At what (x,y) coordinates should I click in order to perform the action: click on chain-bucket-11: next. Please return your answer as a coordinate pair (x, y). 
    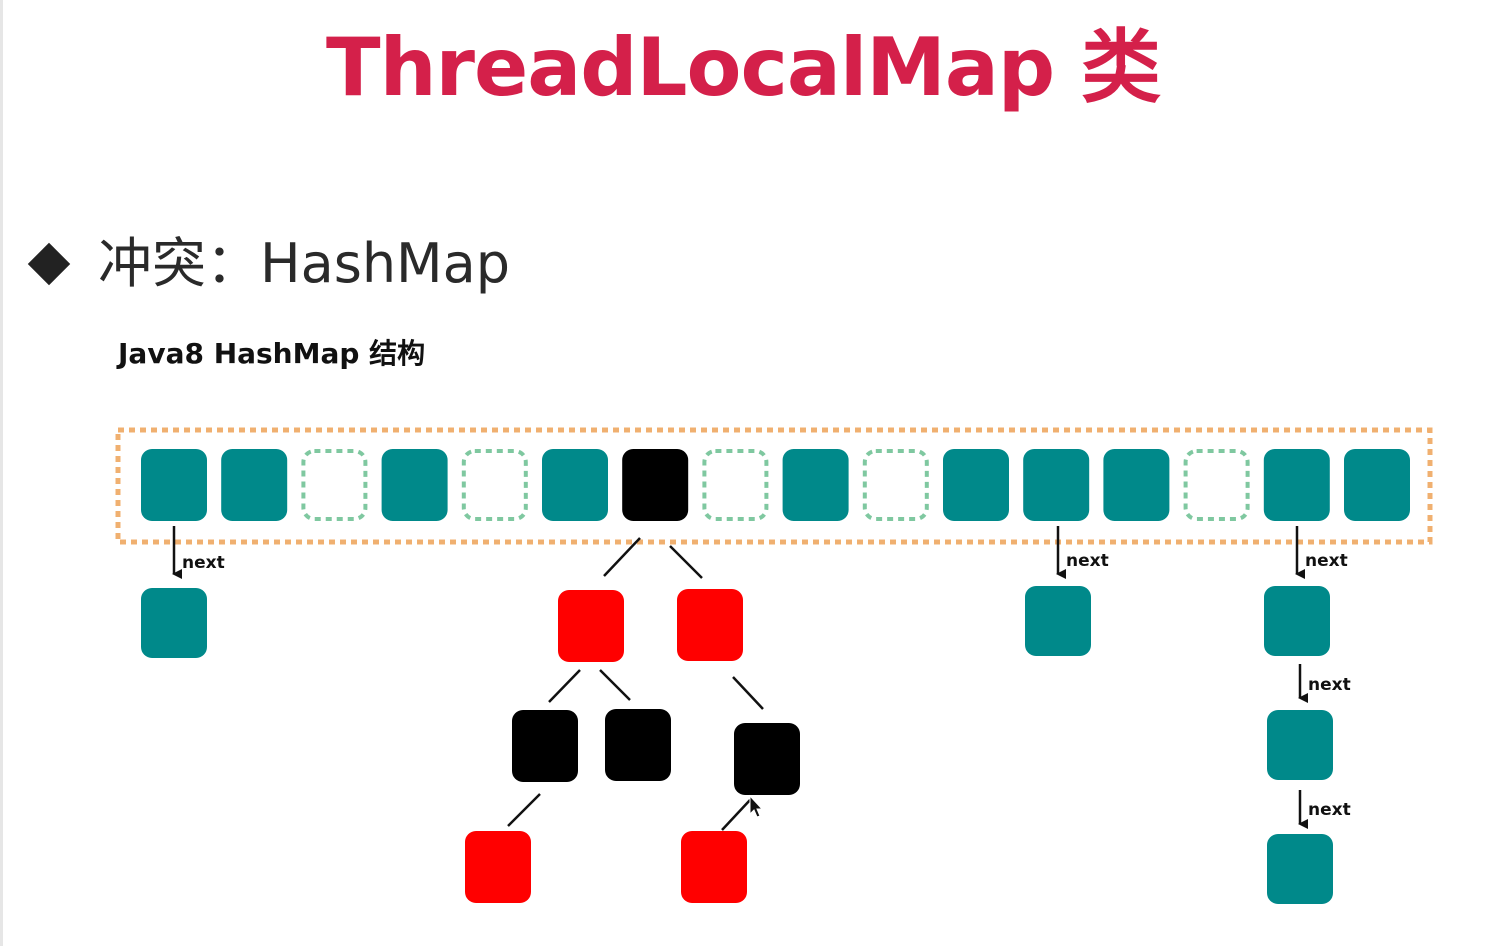
    Looking at the image, I should click on (1067, 591).